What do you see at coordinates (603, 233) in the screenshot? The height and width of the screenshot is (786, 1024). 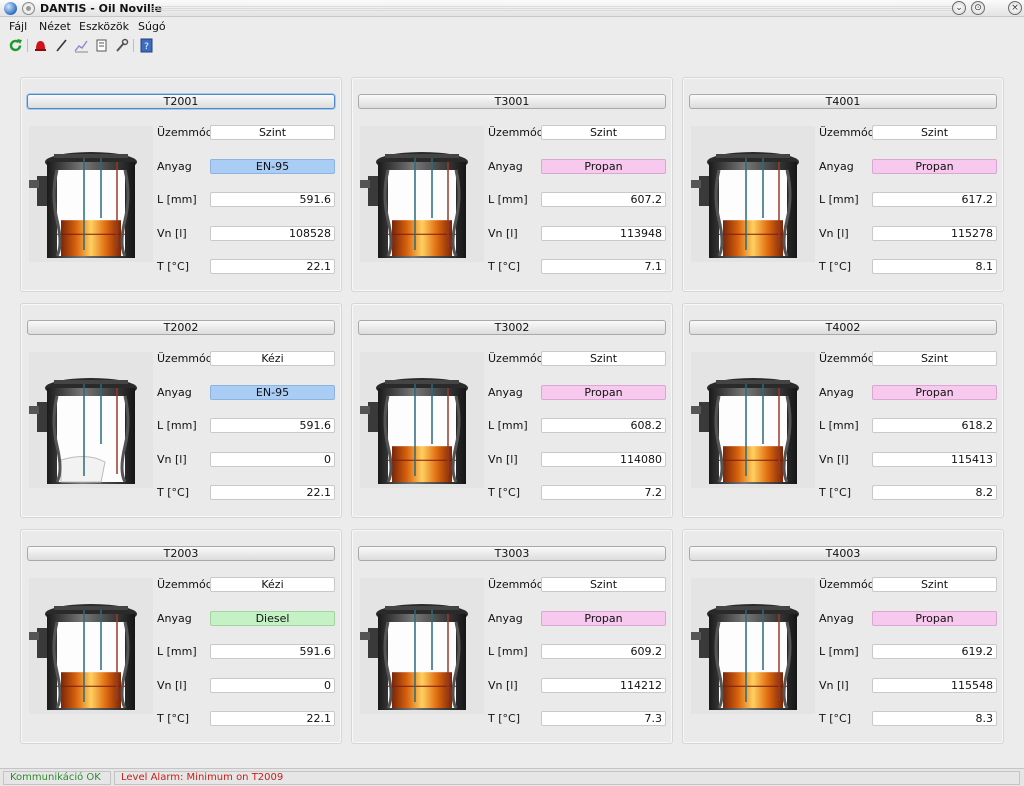 I see `volume-field: 113948` at bounding box center [603, 233].